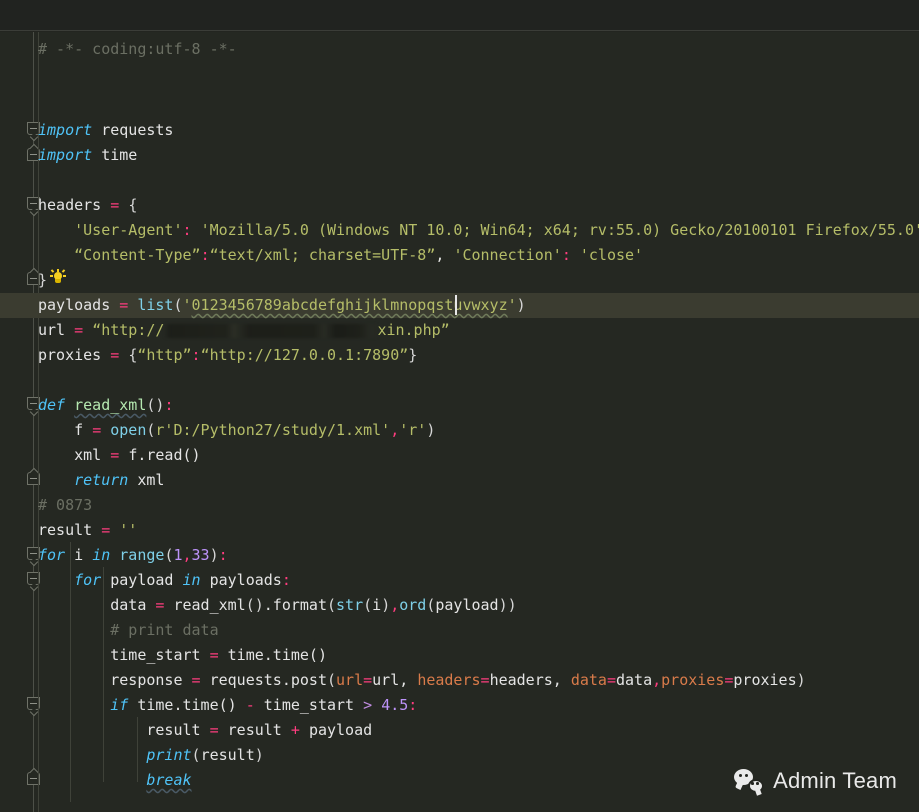 The width and height of the screenshot is (919, 812). Describe the element at coordinates (611, 255) in the screenshot. I see `token-value-connection: 'close'` at that location.